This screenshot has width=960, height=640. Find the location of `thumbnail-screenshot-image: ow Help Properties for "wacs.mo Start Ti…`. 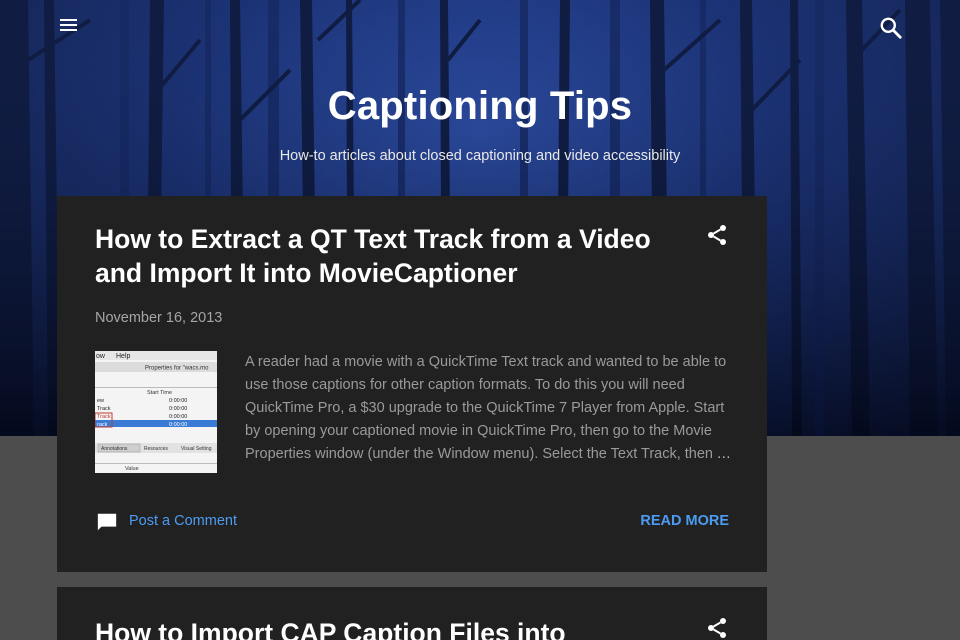

thumbnail-screenshot-image: ow Help Properties for "wacs.mo Start Ti… is located at coordinates (156, 412).